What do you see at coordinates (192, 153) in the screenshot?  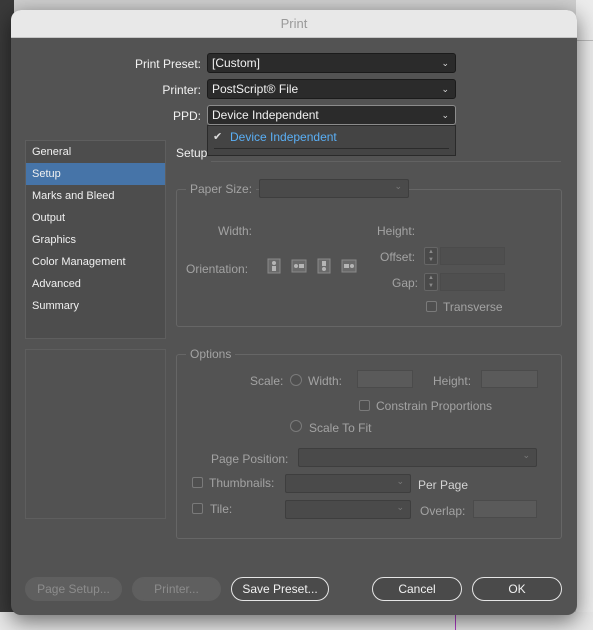 I see `setup-section-title: Setup` at bounding box center [192, 153].